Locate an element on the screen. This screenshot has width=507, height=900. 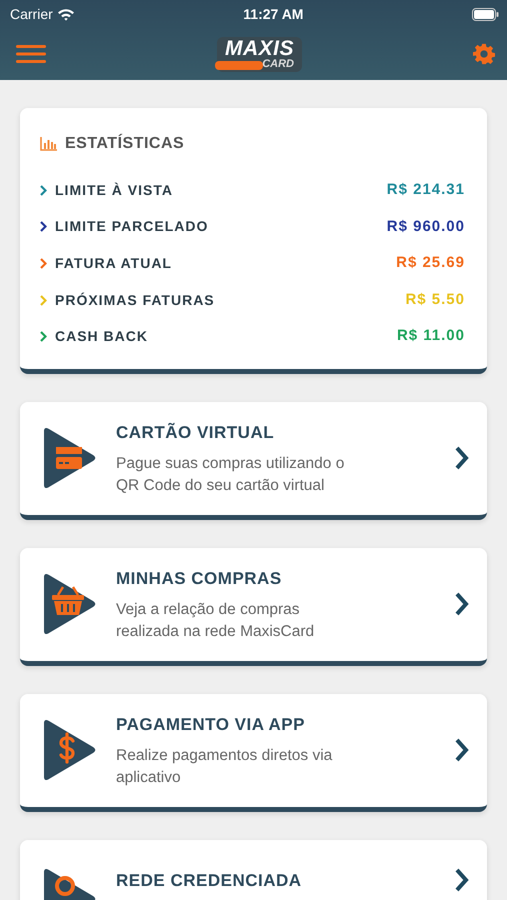
stat-label: FATURA ATUAL is located at coordinates (114, 263).